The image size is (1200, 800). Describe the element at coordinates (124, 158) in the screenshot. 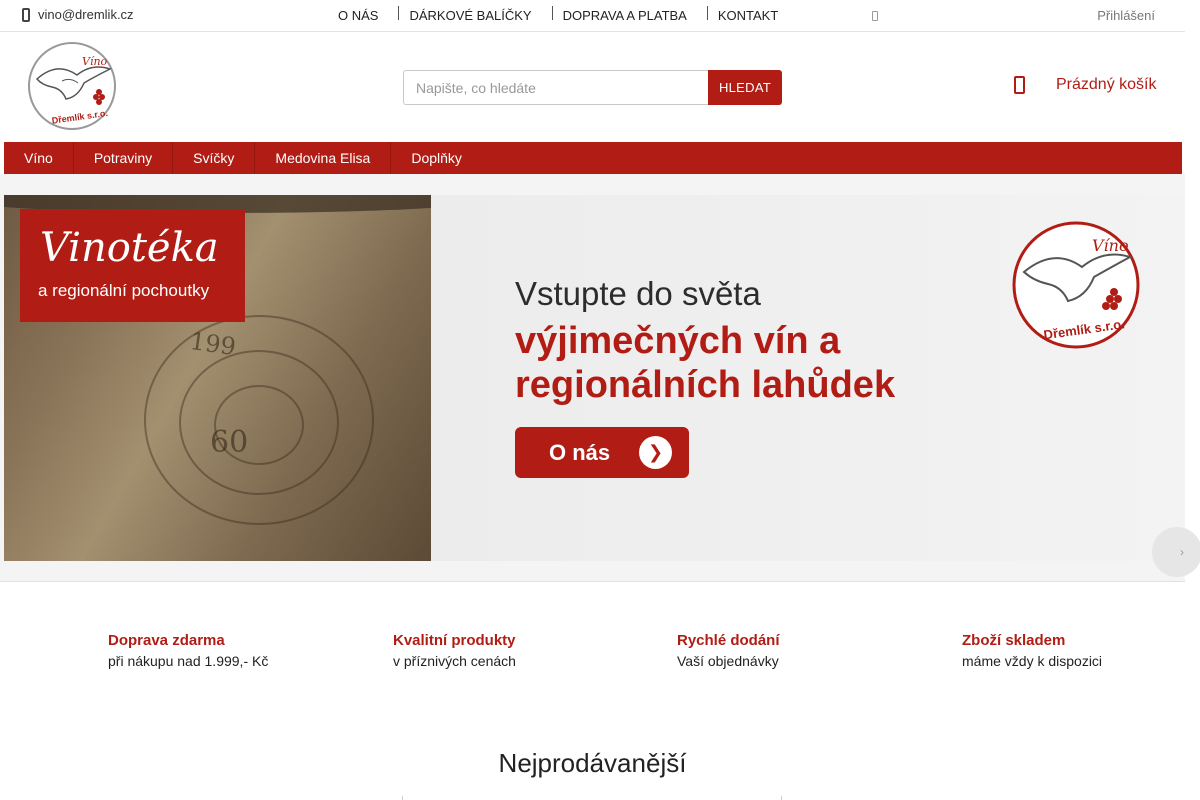

I see `category-food: Potraviny` at that location.